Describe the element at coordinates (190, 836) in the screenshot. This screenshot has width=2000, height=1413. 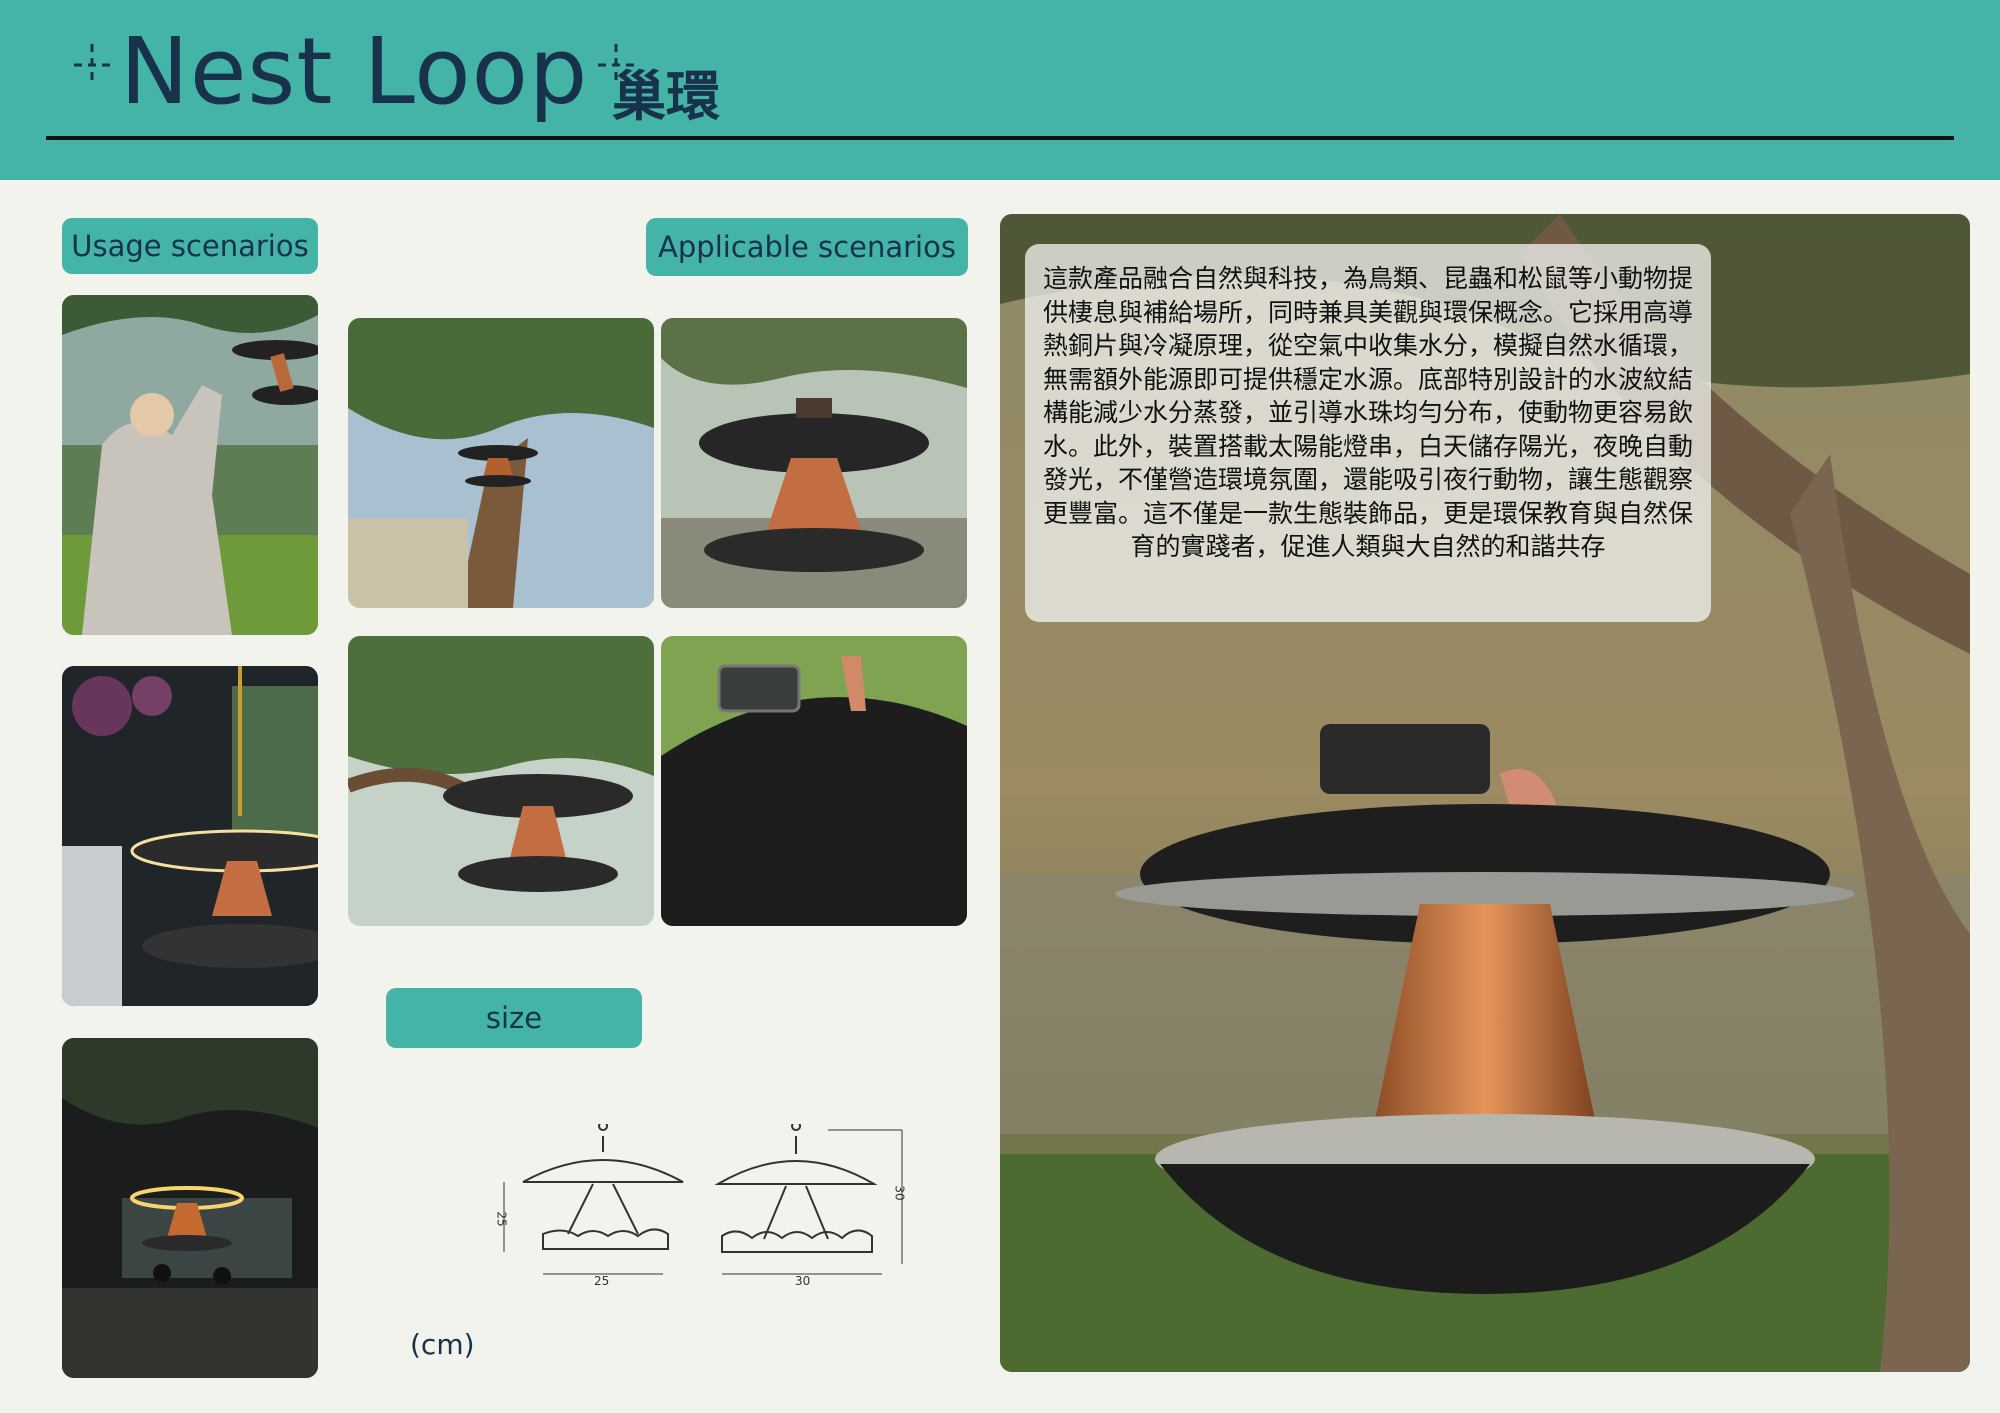
I see `usage-photo-night-blossom` at that location.